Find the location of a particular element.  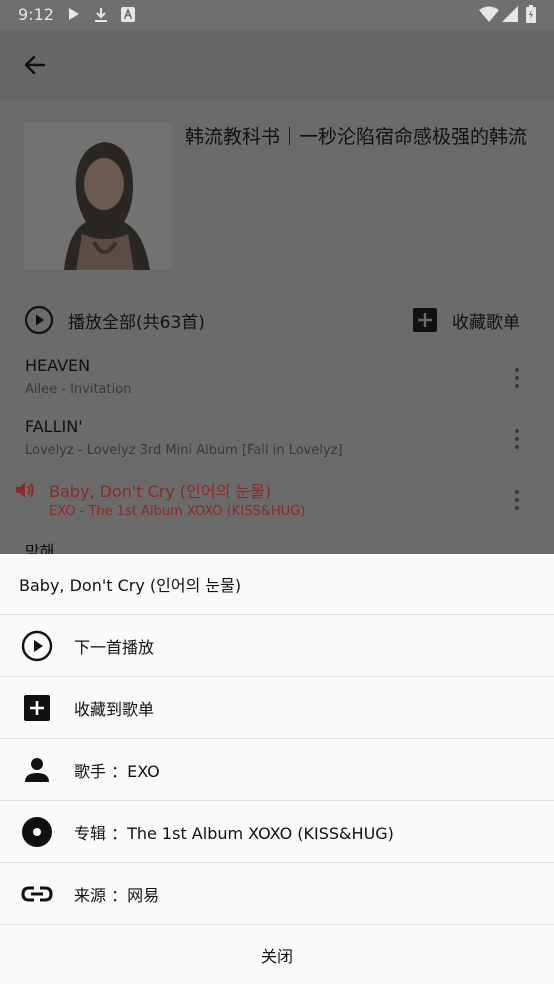

song-row: HEAVEN Ailee - Invitation is located at coordinates (277, 386).